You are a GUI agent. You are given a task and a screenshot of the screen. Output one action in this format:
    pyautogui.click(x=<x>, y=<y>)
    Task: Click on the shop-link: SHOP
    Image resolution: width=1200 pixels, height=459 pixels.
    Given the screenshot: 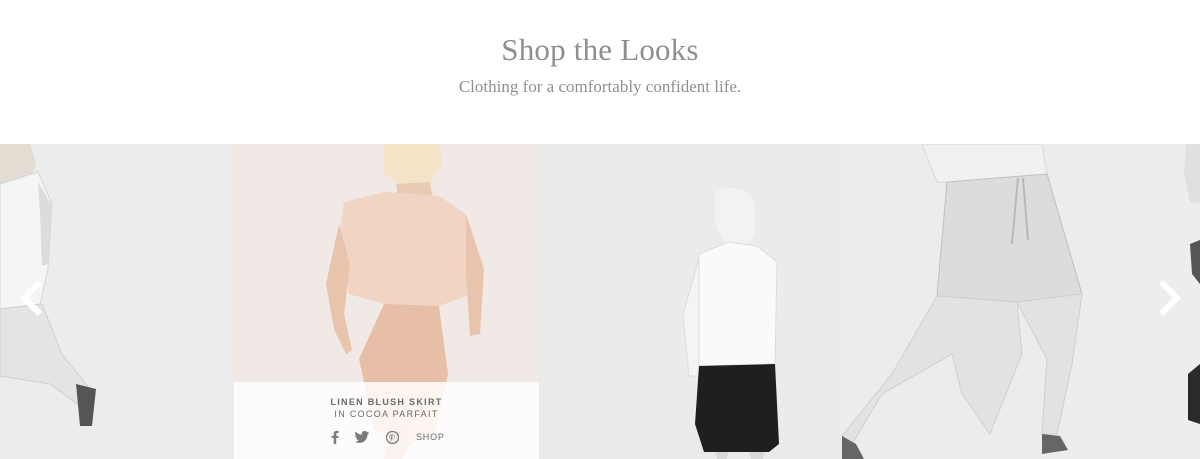 What is the action you would take?
    pyautogui.click(x=430, y=437)
    